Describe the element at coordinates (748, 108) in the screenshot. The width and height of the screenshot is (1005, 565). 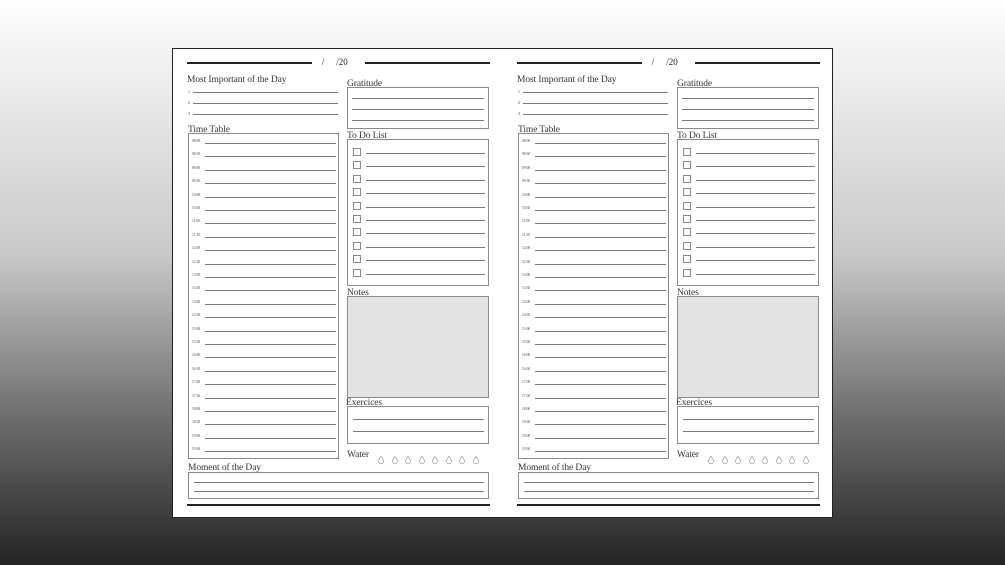
I see `gratitude-box` at that location.